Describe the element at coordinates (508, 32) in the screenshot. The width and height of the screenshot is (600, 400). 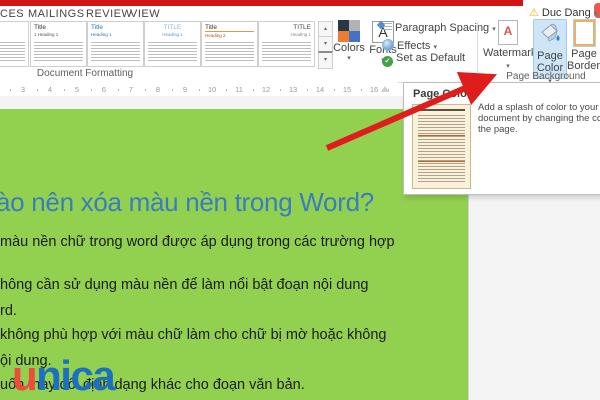
I see `watermark-icon: A` at that location.